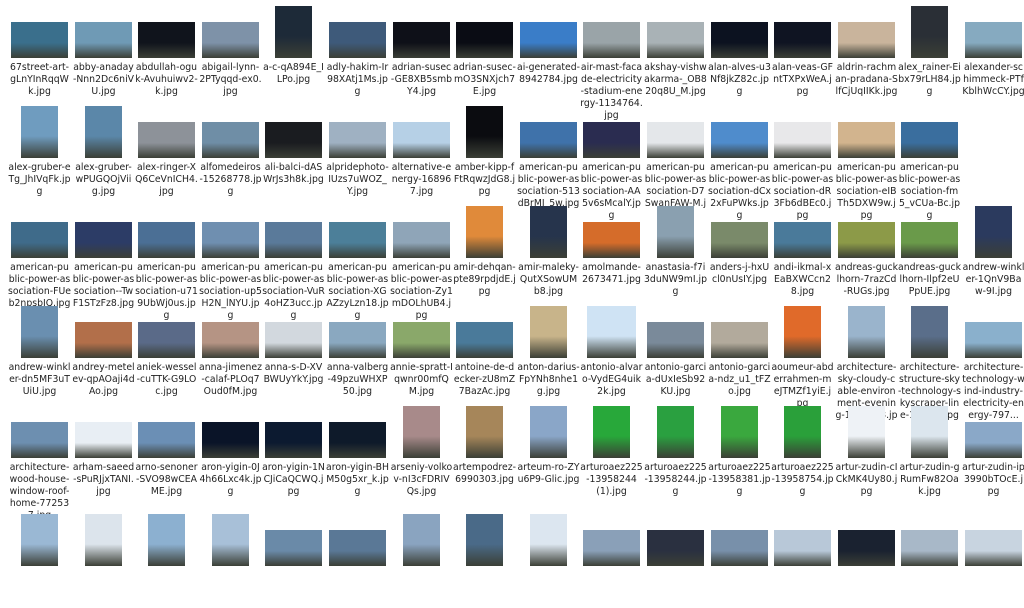 The height and width of the screenshot is (608, 1024). I want to click on file-item: andreas-gucklhorn-Ilpf2eUPpUE.jpg, so click(929, 250).